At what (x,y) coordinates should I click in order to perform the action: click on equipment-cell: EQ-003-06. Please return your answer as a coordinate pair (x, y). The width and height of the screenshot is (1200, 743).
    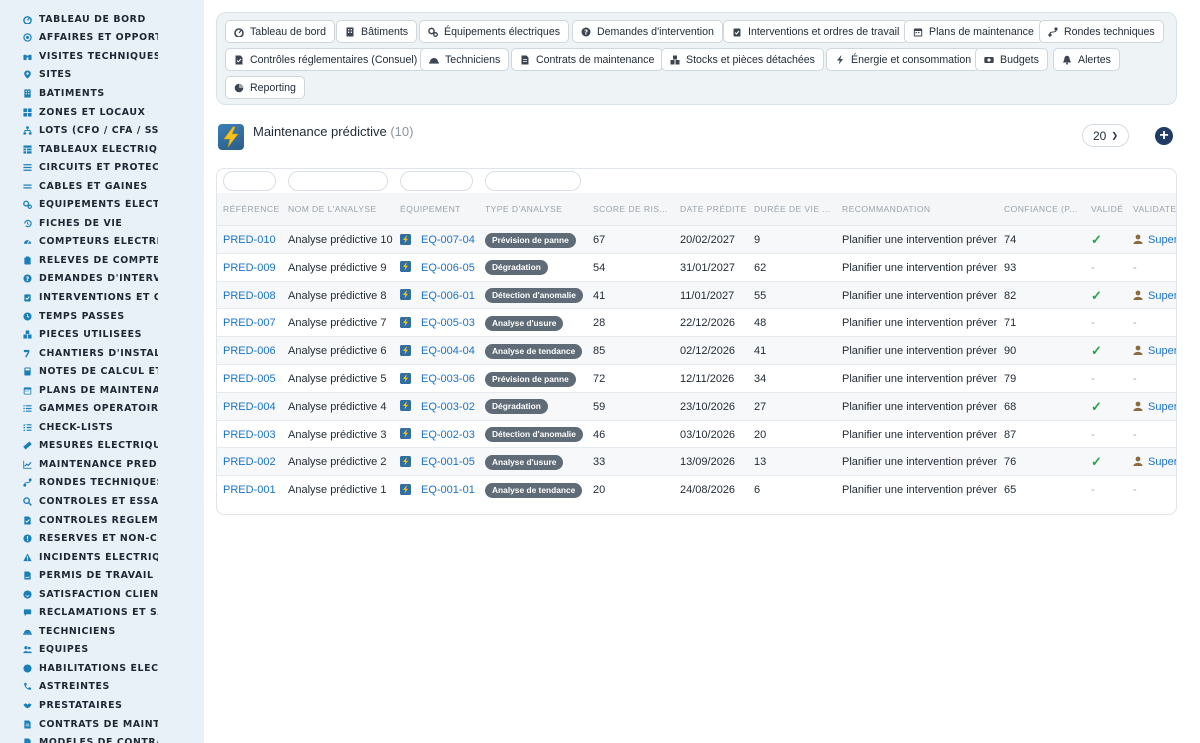
    Looking at the image, I should click on (441, 379).